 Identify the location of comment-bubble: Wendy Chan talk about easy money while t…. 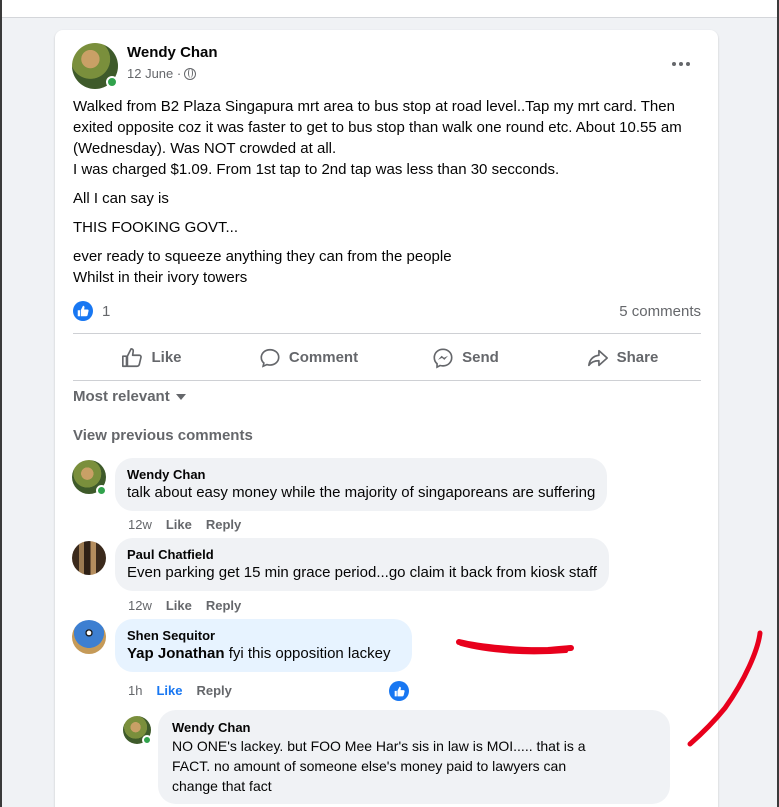
(361, 484).